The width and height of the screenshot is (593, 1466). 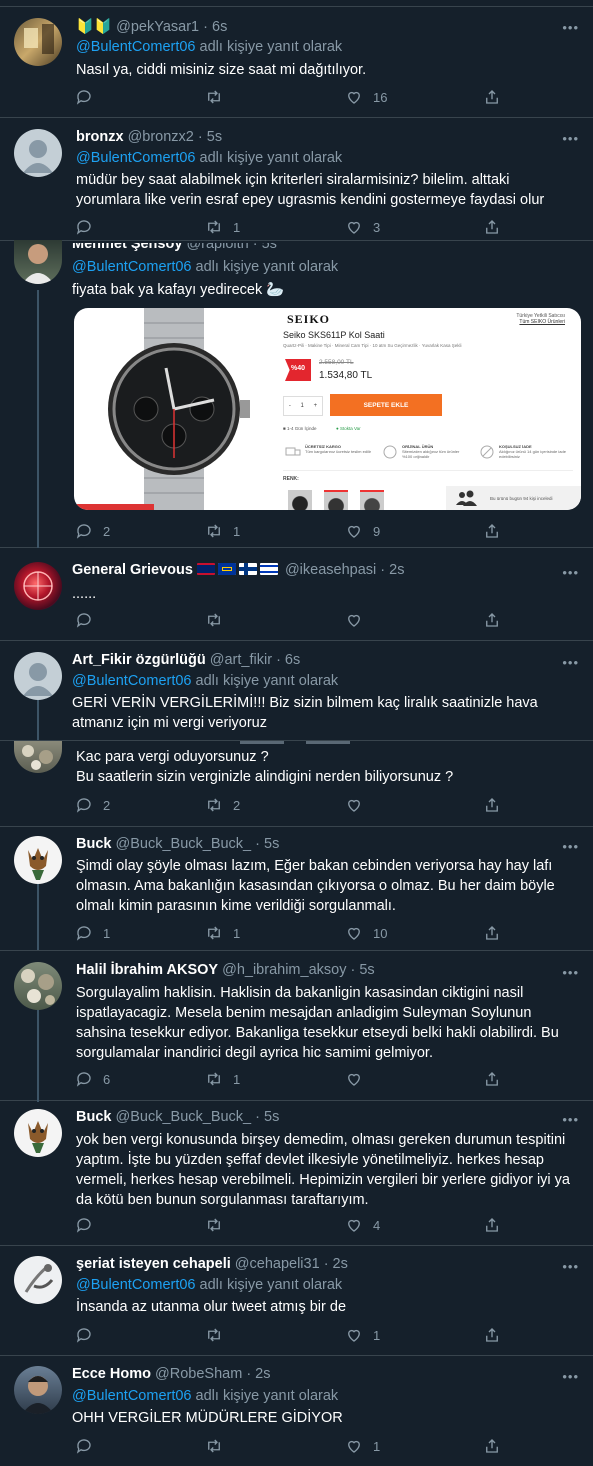 What do you see at coordinates (132, 570) in the screenshot?
I see `user-name: General Grievous` at bounding box center [132, 570].